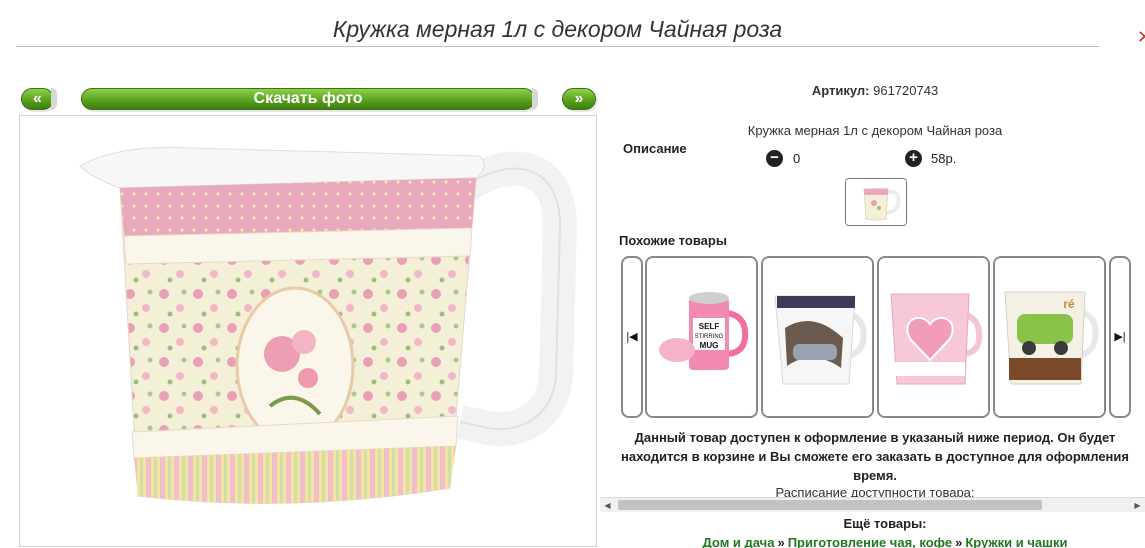 This screenshot has width=1145, height=548. Describe the element at coordinates (655, 148) in the screenshot. I see `description-label: Описание` at that location.